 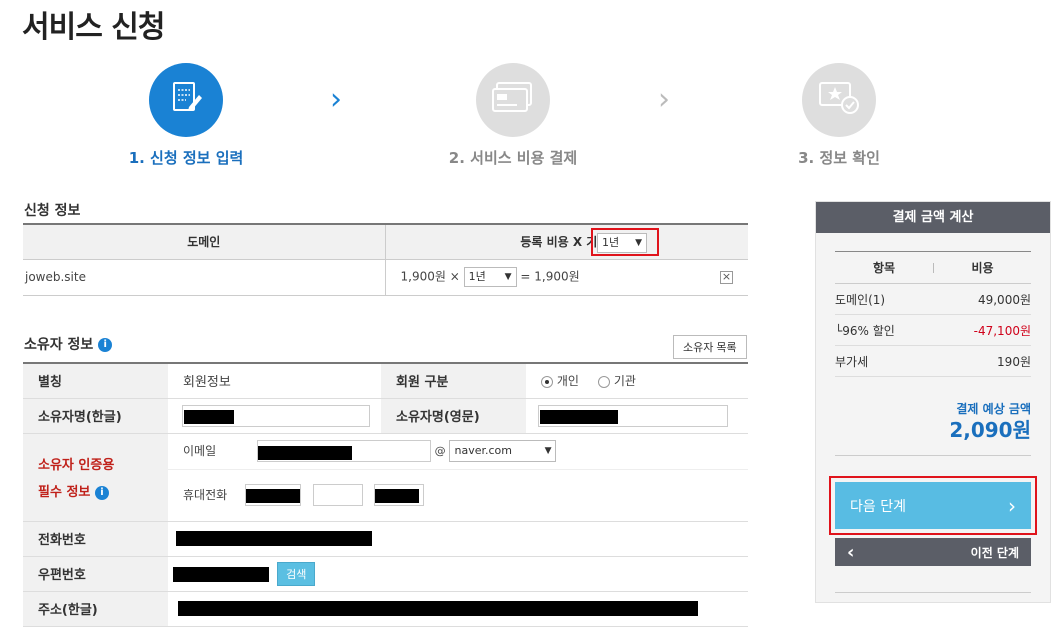 I want to click on total-text: = 1,900원, so click(x=550, y=276).